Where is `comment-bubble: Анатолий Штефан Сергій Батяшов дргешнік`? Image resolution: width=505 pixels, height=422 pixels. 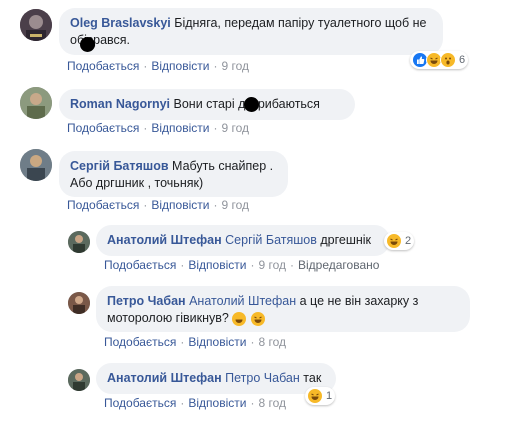
comment-bubble: Анатолий Штефан Сергій Батяшов дргешнік is located at coordinates (243, 240).